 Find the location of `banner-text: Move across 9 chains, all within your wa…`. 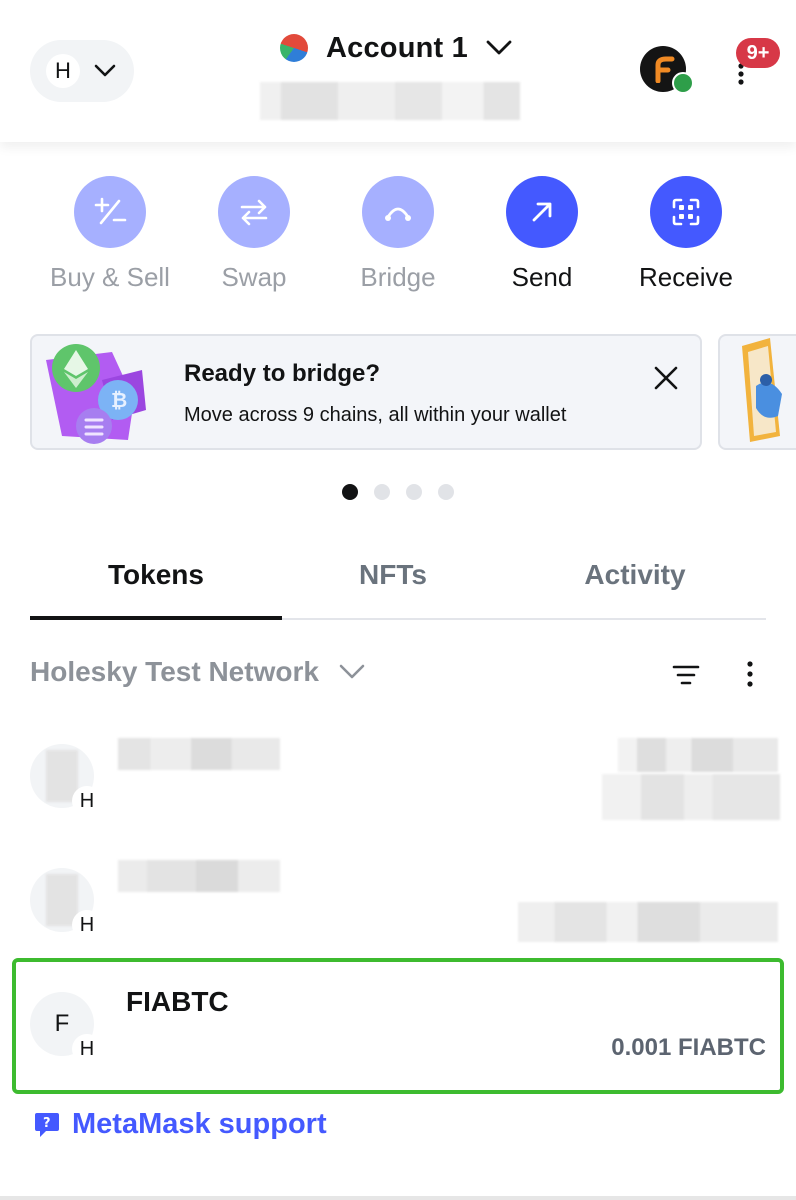

banner-text: Move across 9 chains, all within your wa… is located at coordinates (375, 415).